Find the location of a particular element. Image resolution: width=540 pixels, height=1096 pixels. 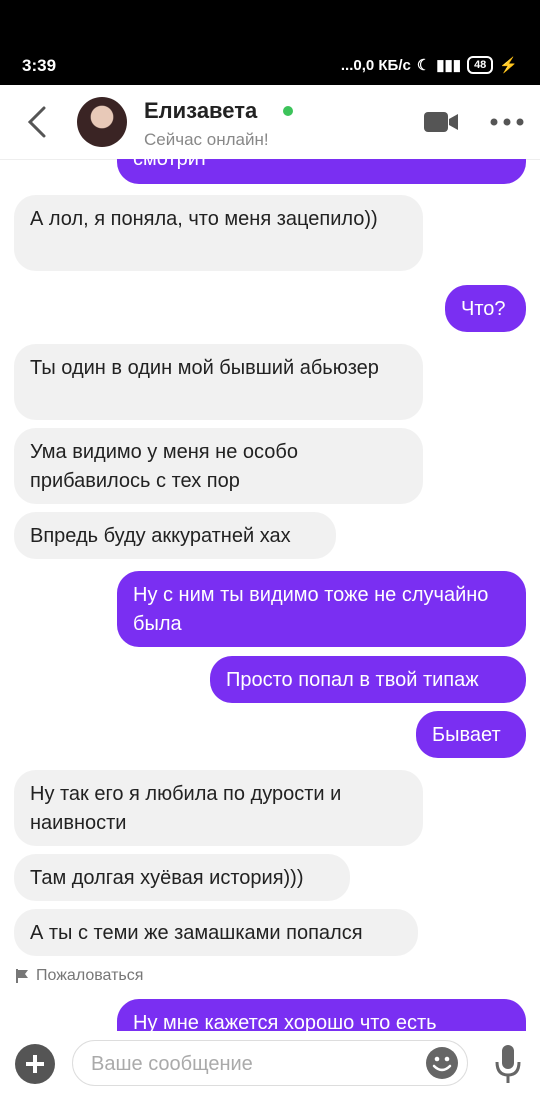

report-link: Пожаловаться is located at coordinates (79, 976).